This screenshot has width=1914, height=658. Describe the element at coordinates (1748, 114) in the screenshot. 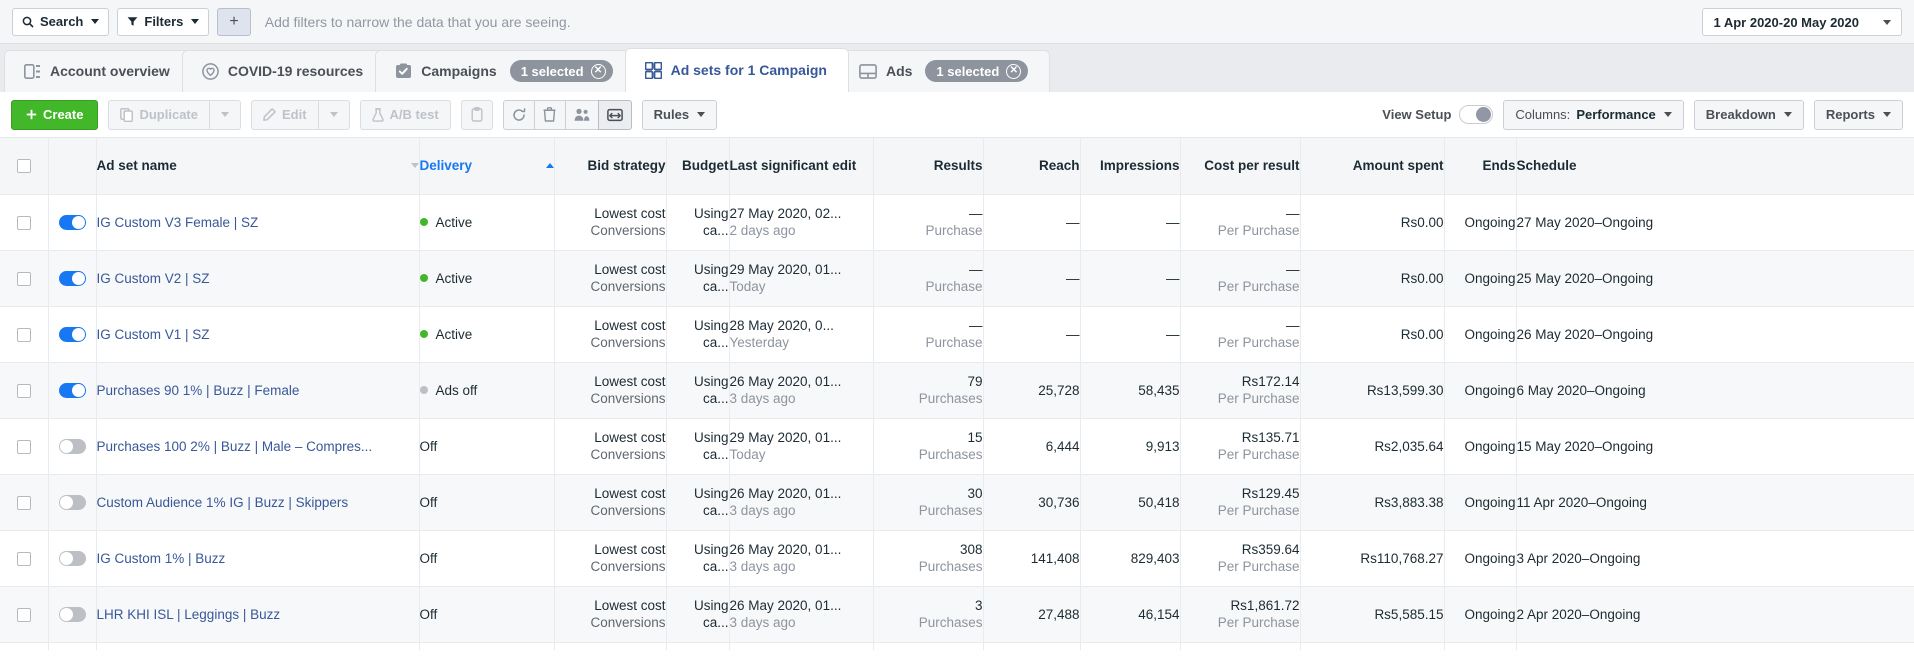

I see `breakdown-button: Breakdown` at that location.